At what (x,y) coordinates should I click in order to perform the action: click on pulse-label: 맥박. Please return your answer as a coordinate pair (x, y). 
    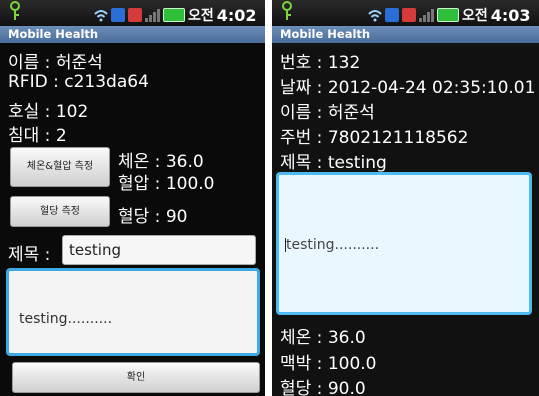
    Looking at the image, I should click on (296, 364).